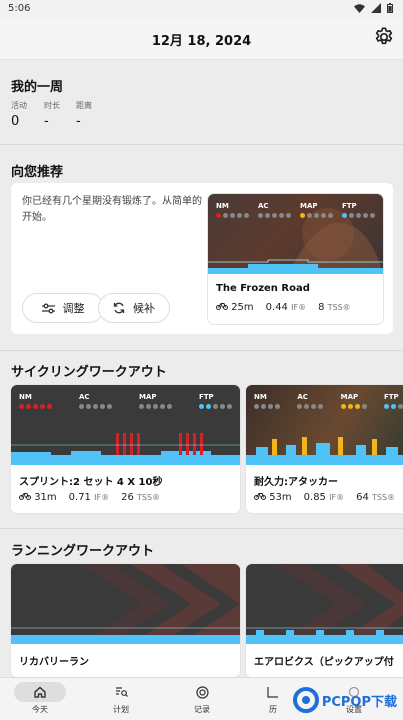 The height and width of the screenshot is (720, 403). I want to click on tab-history: 历, so click(273, 698).